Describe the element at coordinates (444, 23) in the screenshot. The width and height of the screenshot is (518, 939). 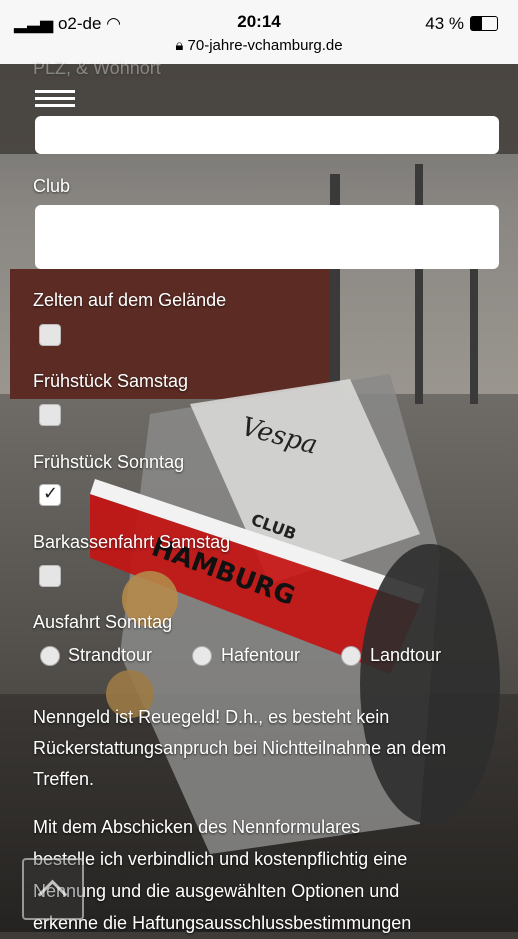
I see `battery-percent: 43 %` at that location.